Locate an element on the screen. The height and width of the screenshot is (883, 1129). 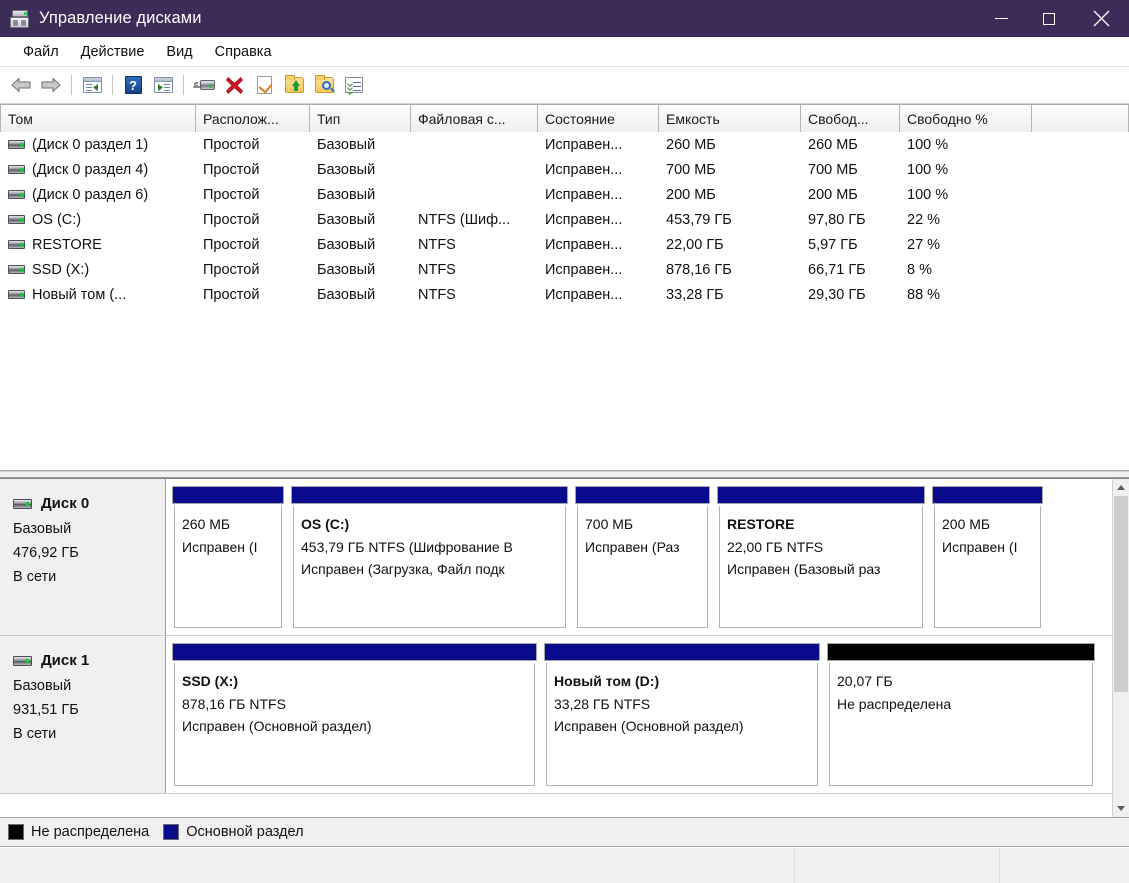
partition-block: 200 МБ Исправен (I is located at coordinates (987, 557).